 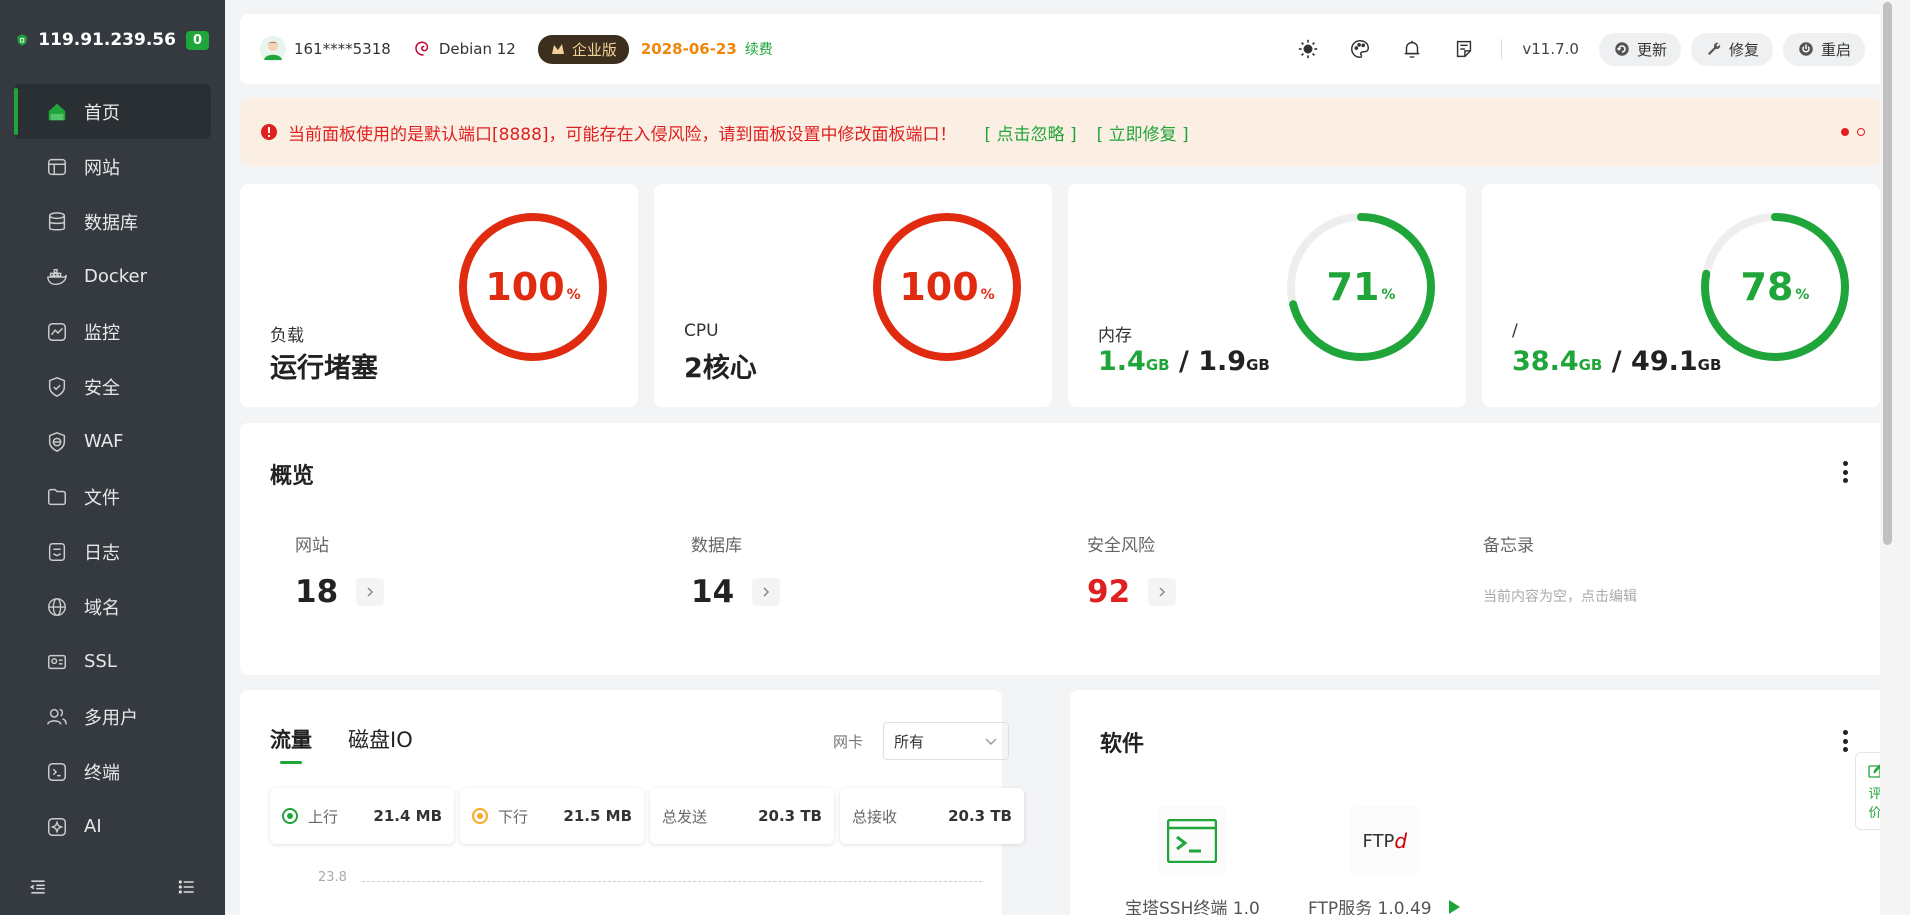 I want to click on sidebar-item-users: 多用户, so click(x=112, y=716).